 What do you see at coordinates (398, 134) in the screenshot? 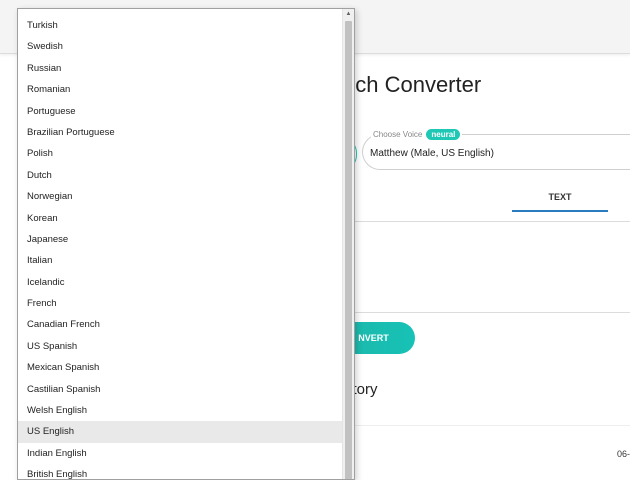
I see `voice-label: Choose Voice` at bounding box center [398, 134].